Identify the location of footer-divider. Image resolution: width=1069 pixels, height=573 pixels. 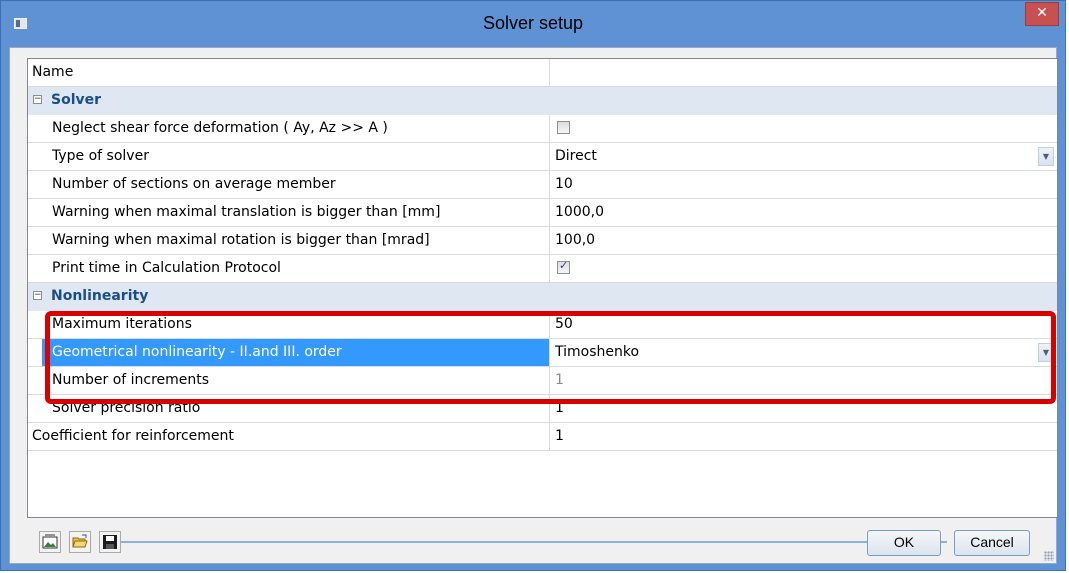
(532, 542).